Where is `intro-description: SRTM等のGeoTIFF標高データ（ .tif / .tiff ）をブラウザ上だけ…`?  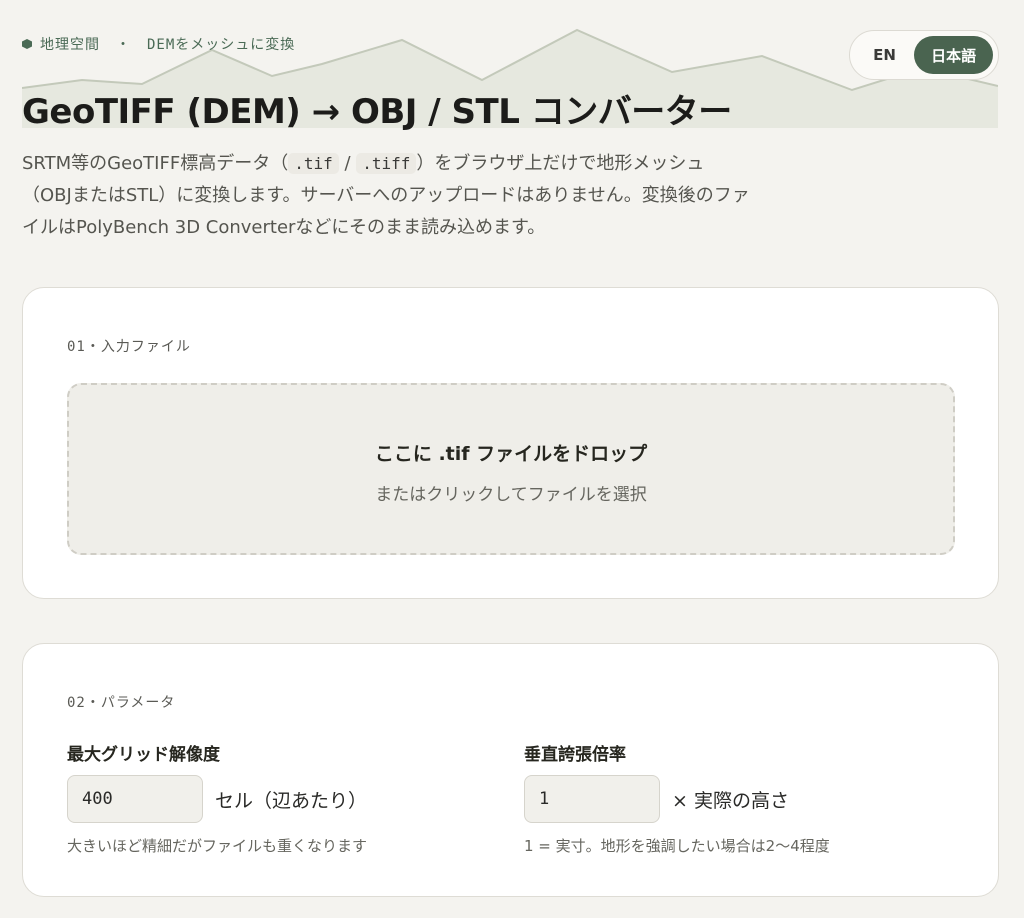
intro-description: SRTM等のGeoTIFF標高データ（ .tif / .tiff ）をブラウザ上だけ… is located at coordinates (387, 196).